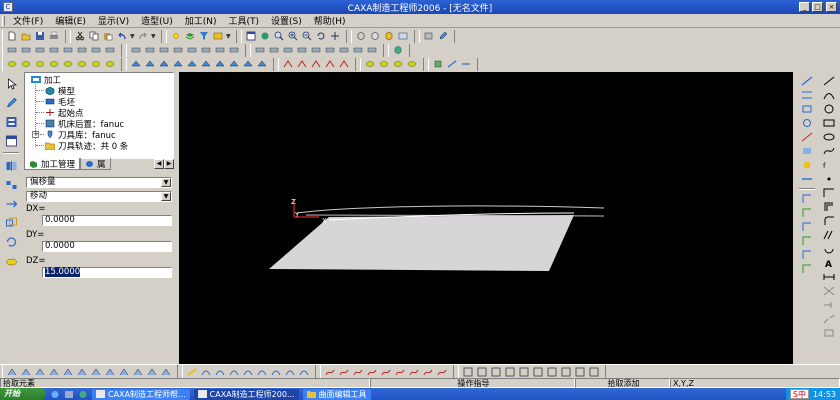 The height and width of the screenshot is (400, 840). I want to click on bottom-tool-16-icon, so click(234, 371).